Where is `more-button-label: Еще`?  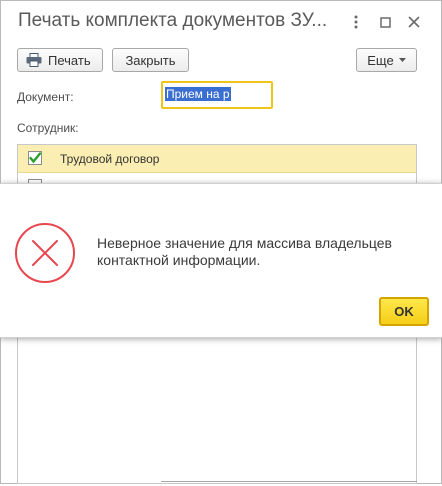
more-button-label: Еще is located at coordinates (380, 60).